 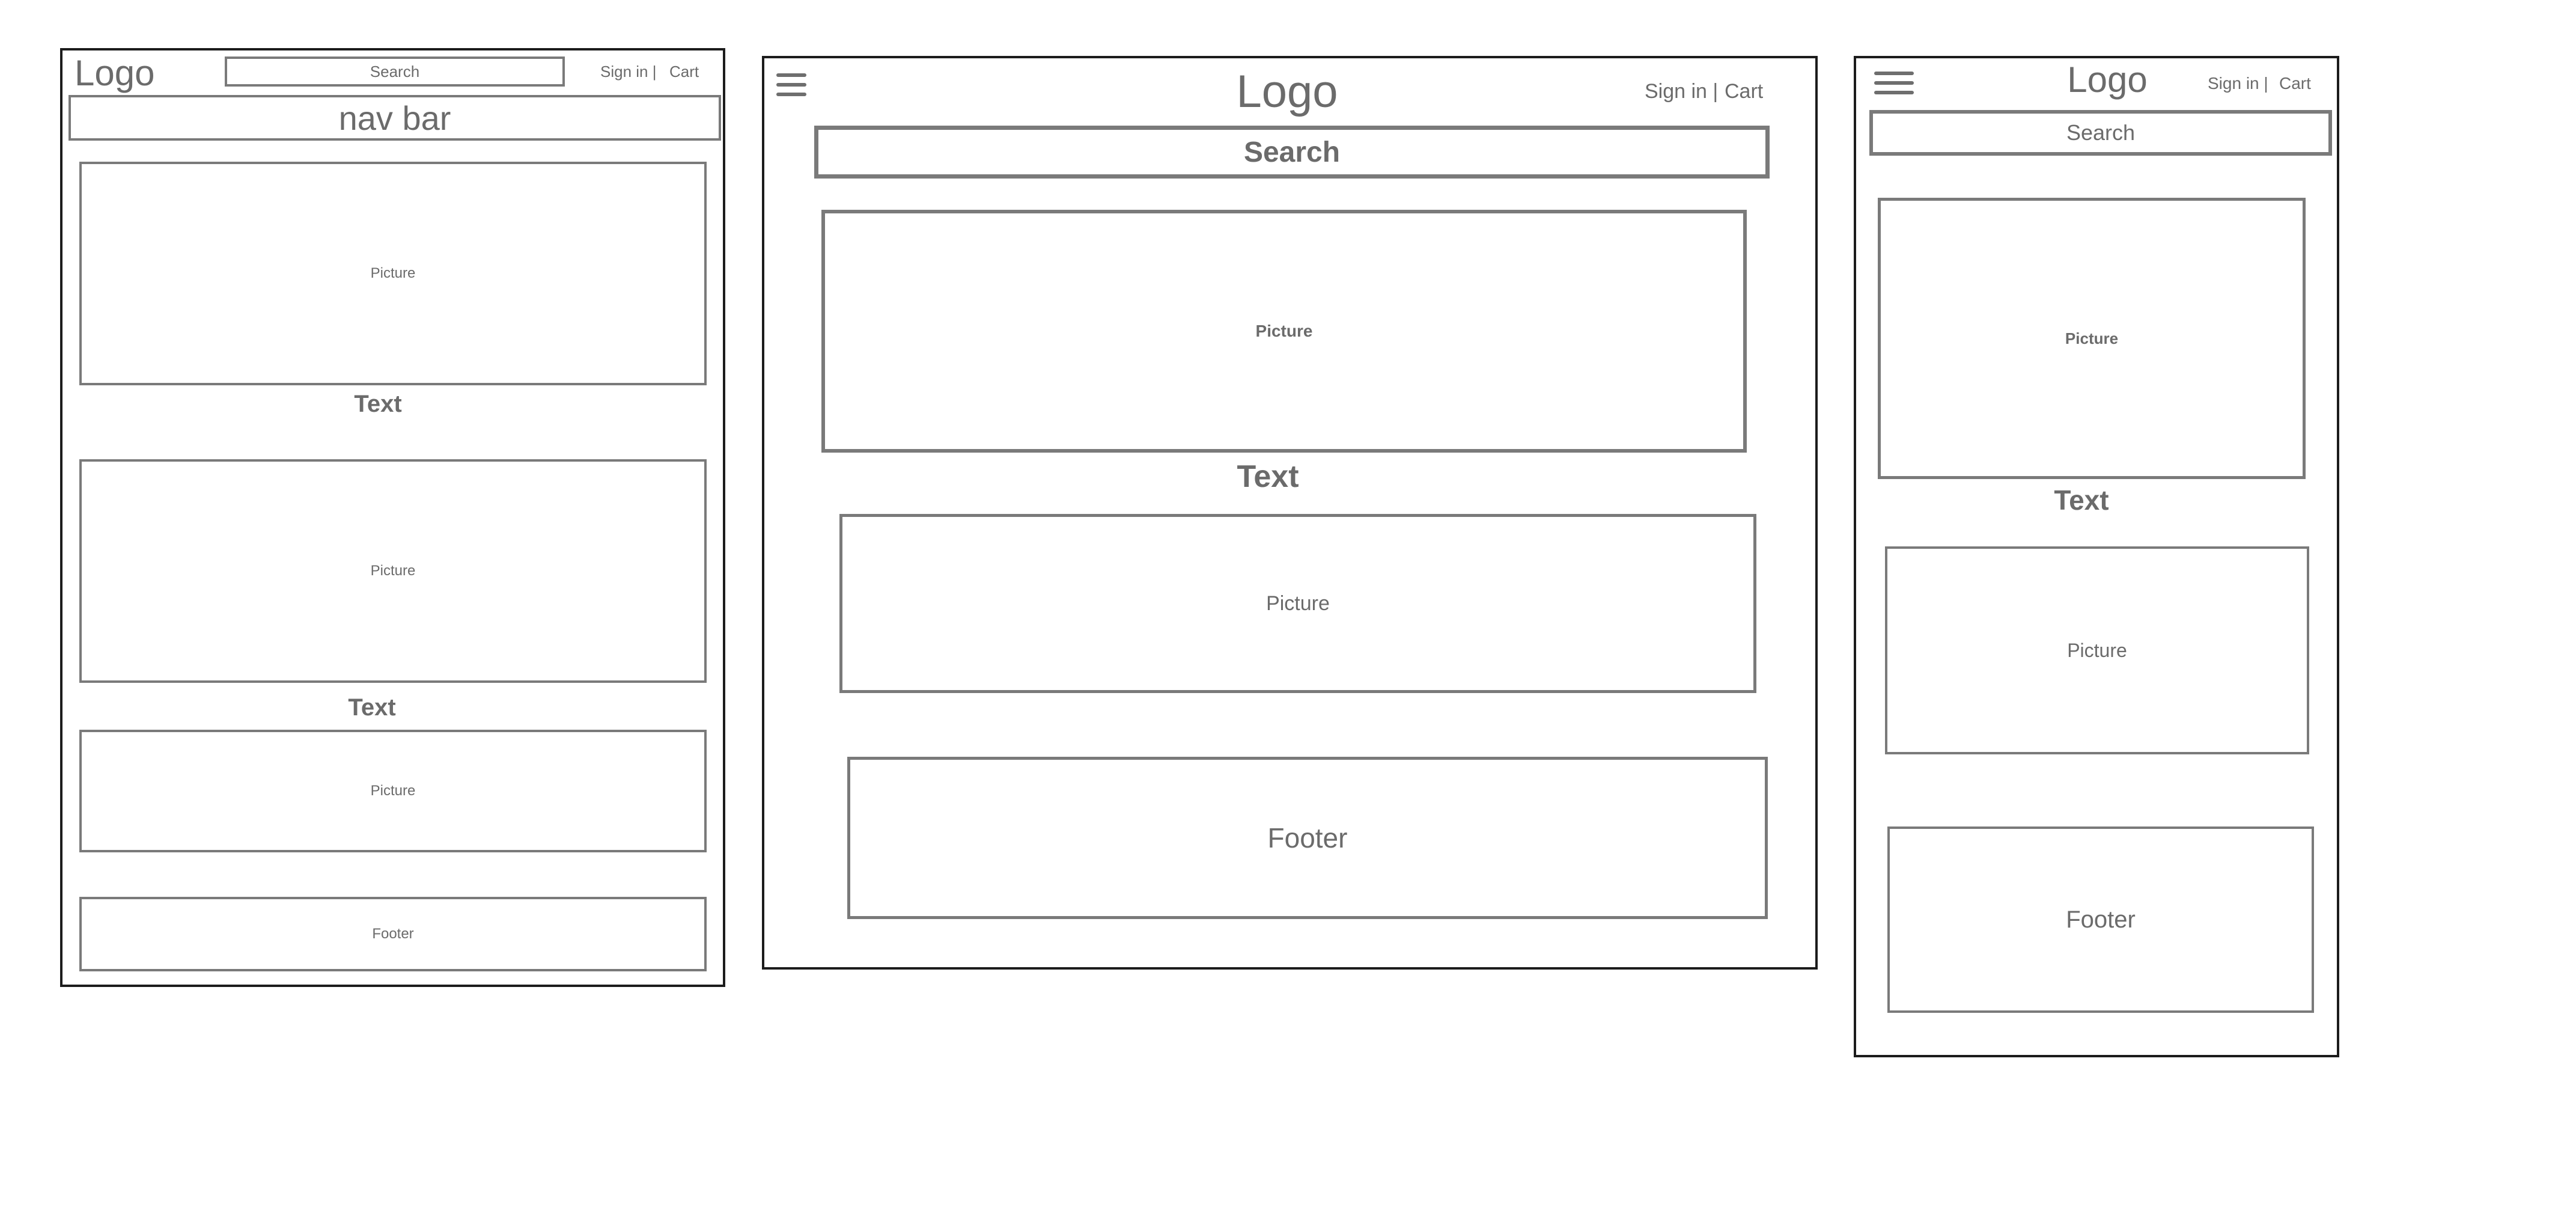 I want to click on tablet-picture-2: Picture, so click(x=1297, y=603).